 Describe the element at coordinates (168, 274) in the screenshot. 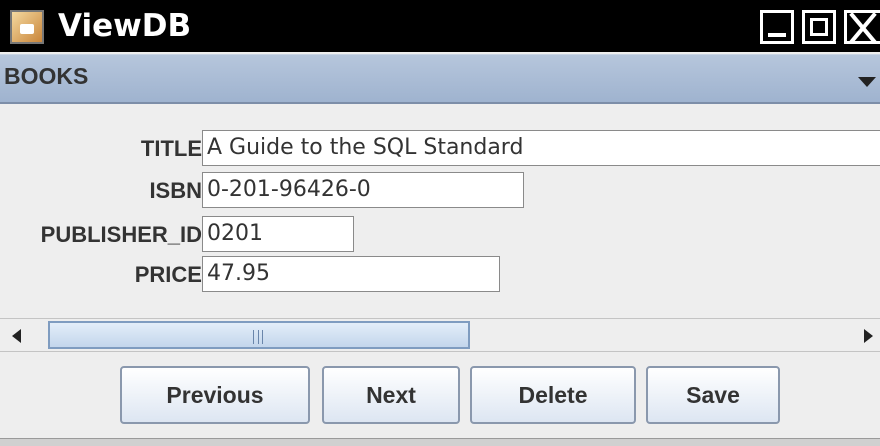

I see `price-label: PRICE` at that location.